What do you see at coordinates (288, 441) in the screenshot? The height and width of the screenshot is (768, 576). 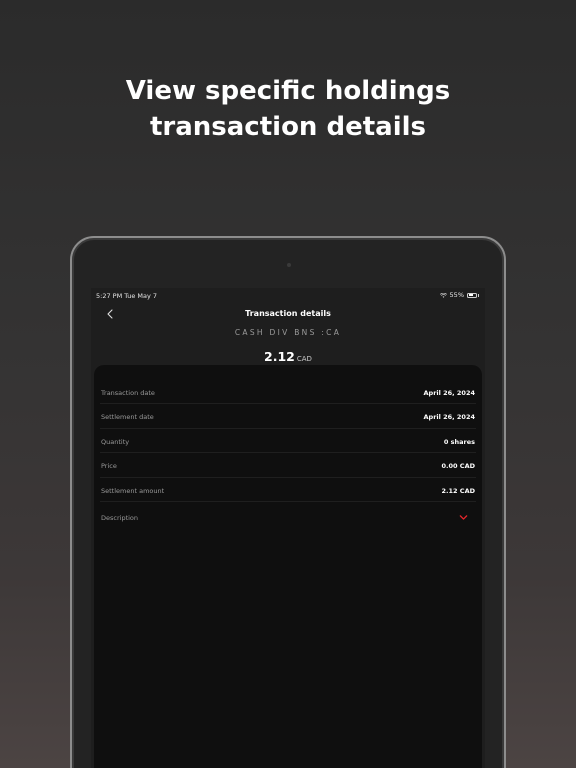 I see `detail-row-quantity: Quantity 0 shares` at bounding box center [288, 441].